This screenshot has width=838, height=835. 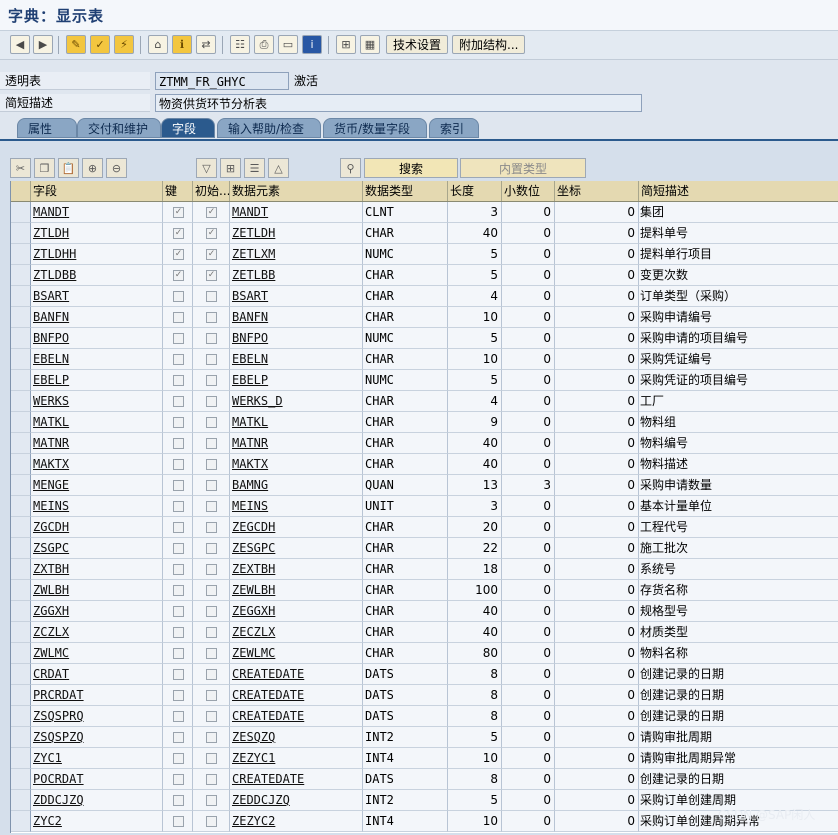 I want to click on field-name-cell: BANFN, so click(x=97, y=317).